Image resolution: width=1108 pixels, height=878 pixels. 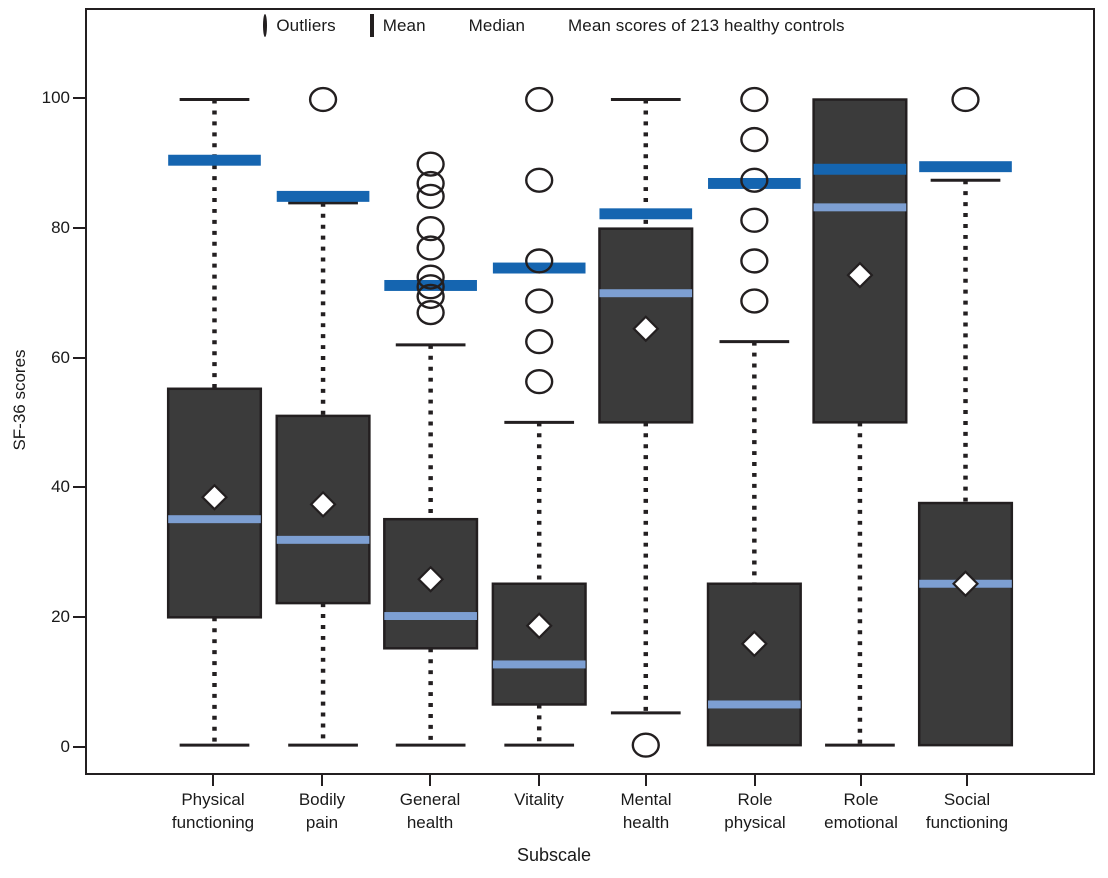 I want to click on x-tick-label: Vitality, so click(x=539, y=799).